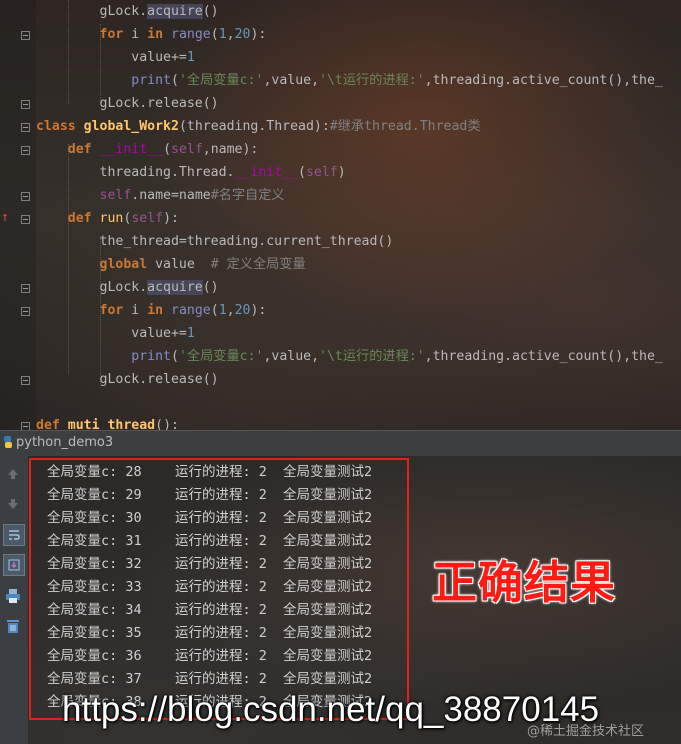  I want to click on code-token: global, so click(123, 264).